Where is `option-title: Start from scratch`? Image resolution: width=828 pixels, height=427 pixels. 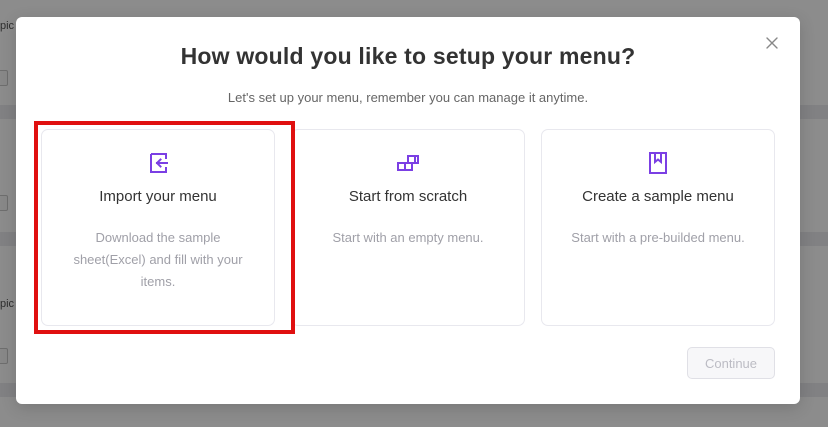
option-title: Start from scratch is located at coordinates (408, 196).